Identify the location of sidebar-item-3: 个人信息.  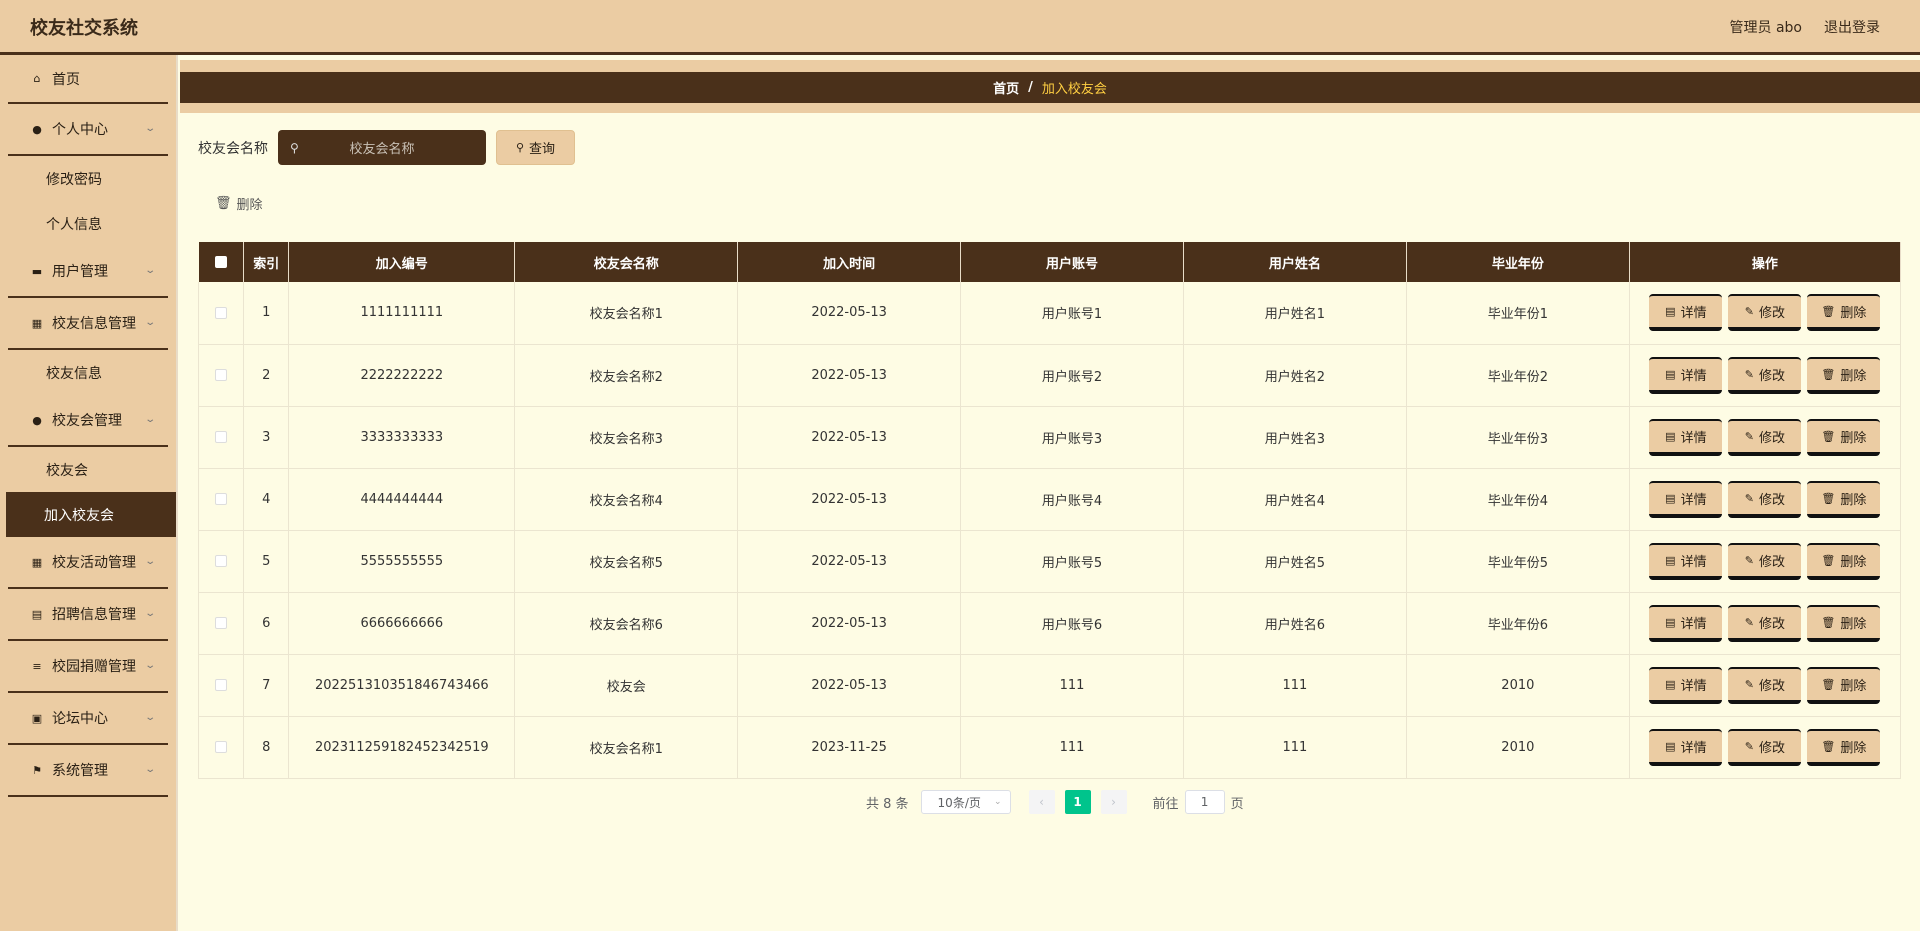
(88, 223).